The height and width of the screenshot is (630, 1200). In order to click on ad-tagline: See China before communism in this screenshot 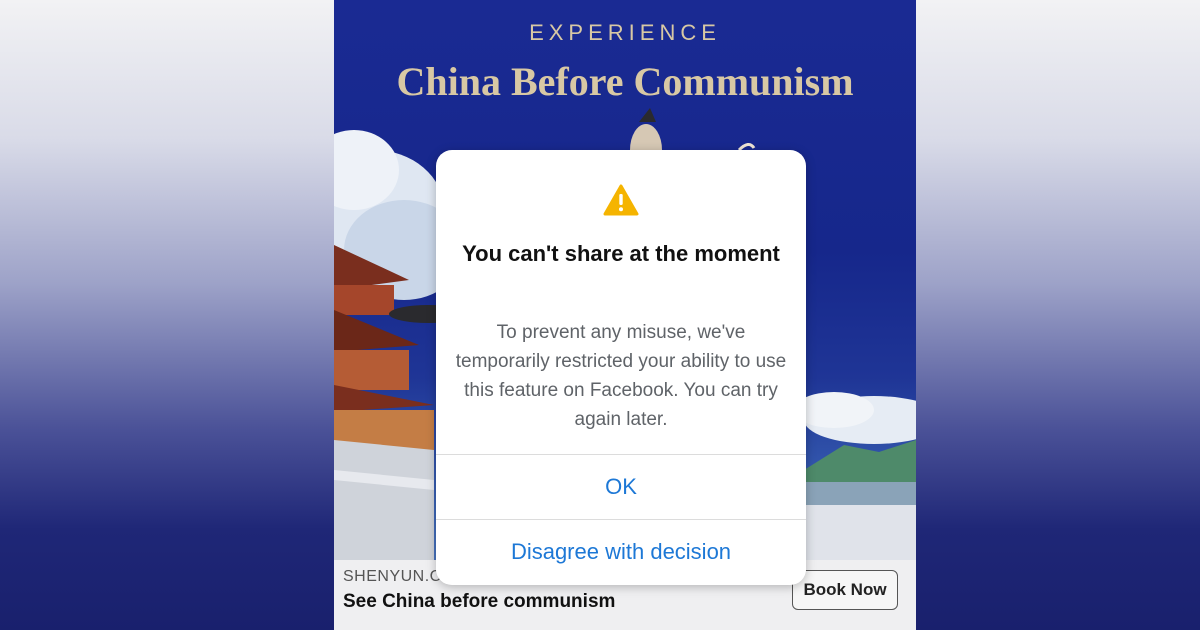, I will do `click(479, 602)`.